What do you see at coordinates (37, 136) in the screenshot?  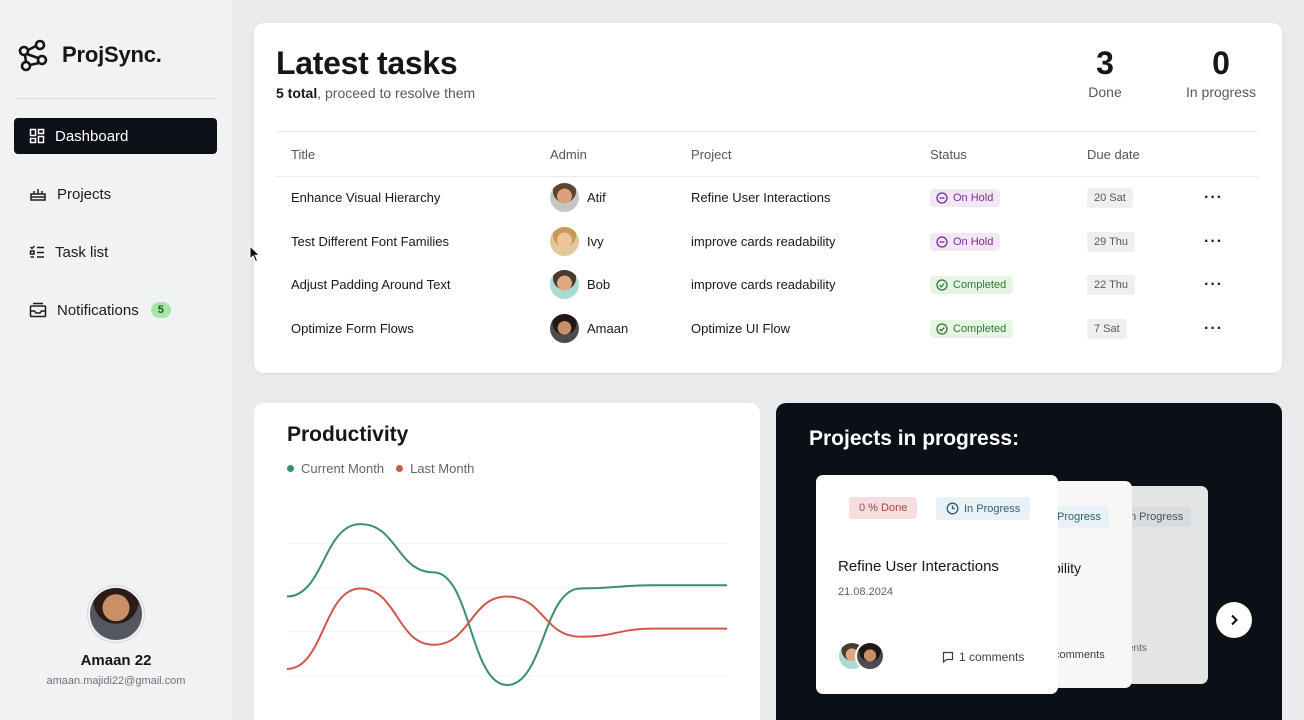 I see `dashboard-icon` at bounding box center [37, 136].